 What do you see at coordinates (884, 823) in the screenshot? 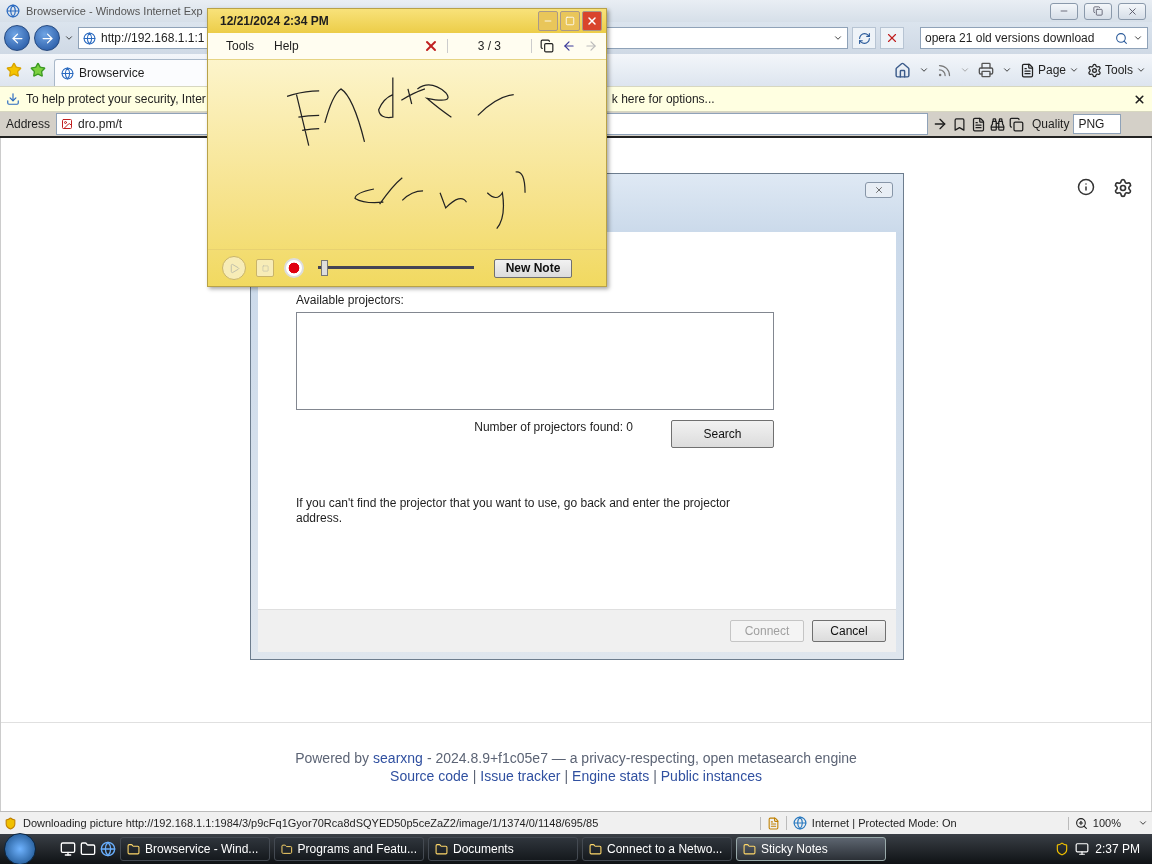
I see `zone-text: Internet | Protected Mode: On` at bounding box center [884, 823].